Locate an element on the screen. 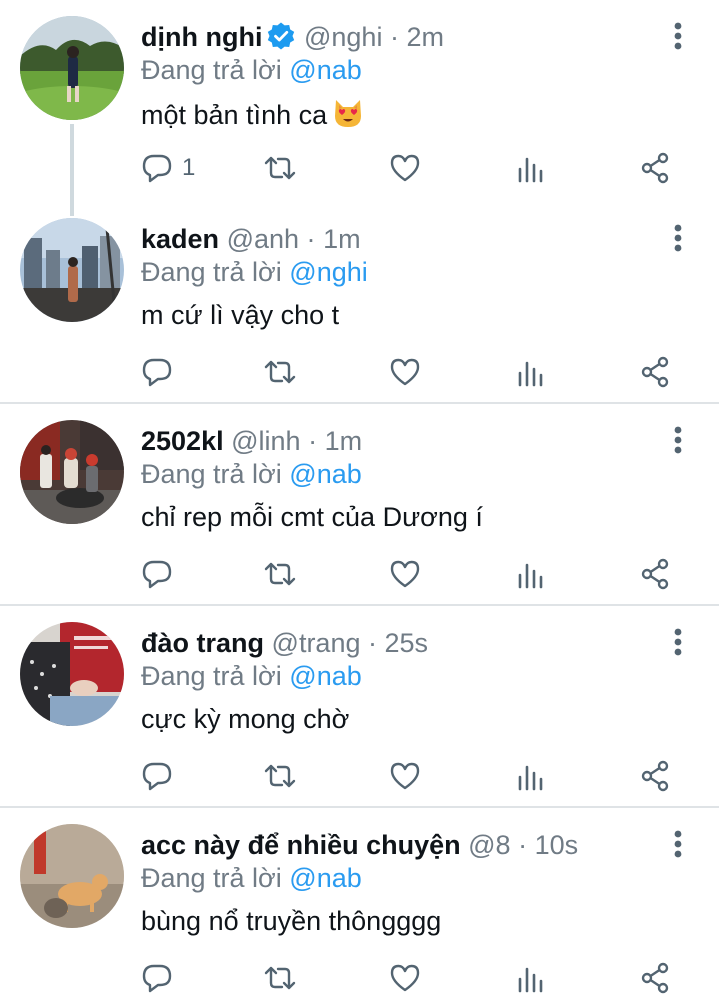  timestamp: 25s is located at coordinates (407, 643).